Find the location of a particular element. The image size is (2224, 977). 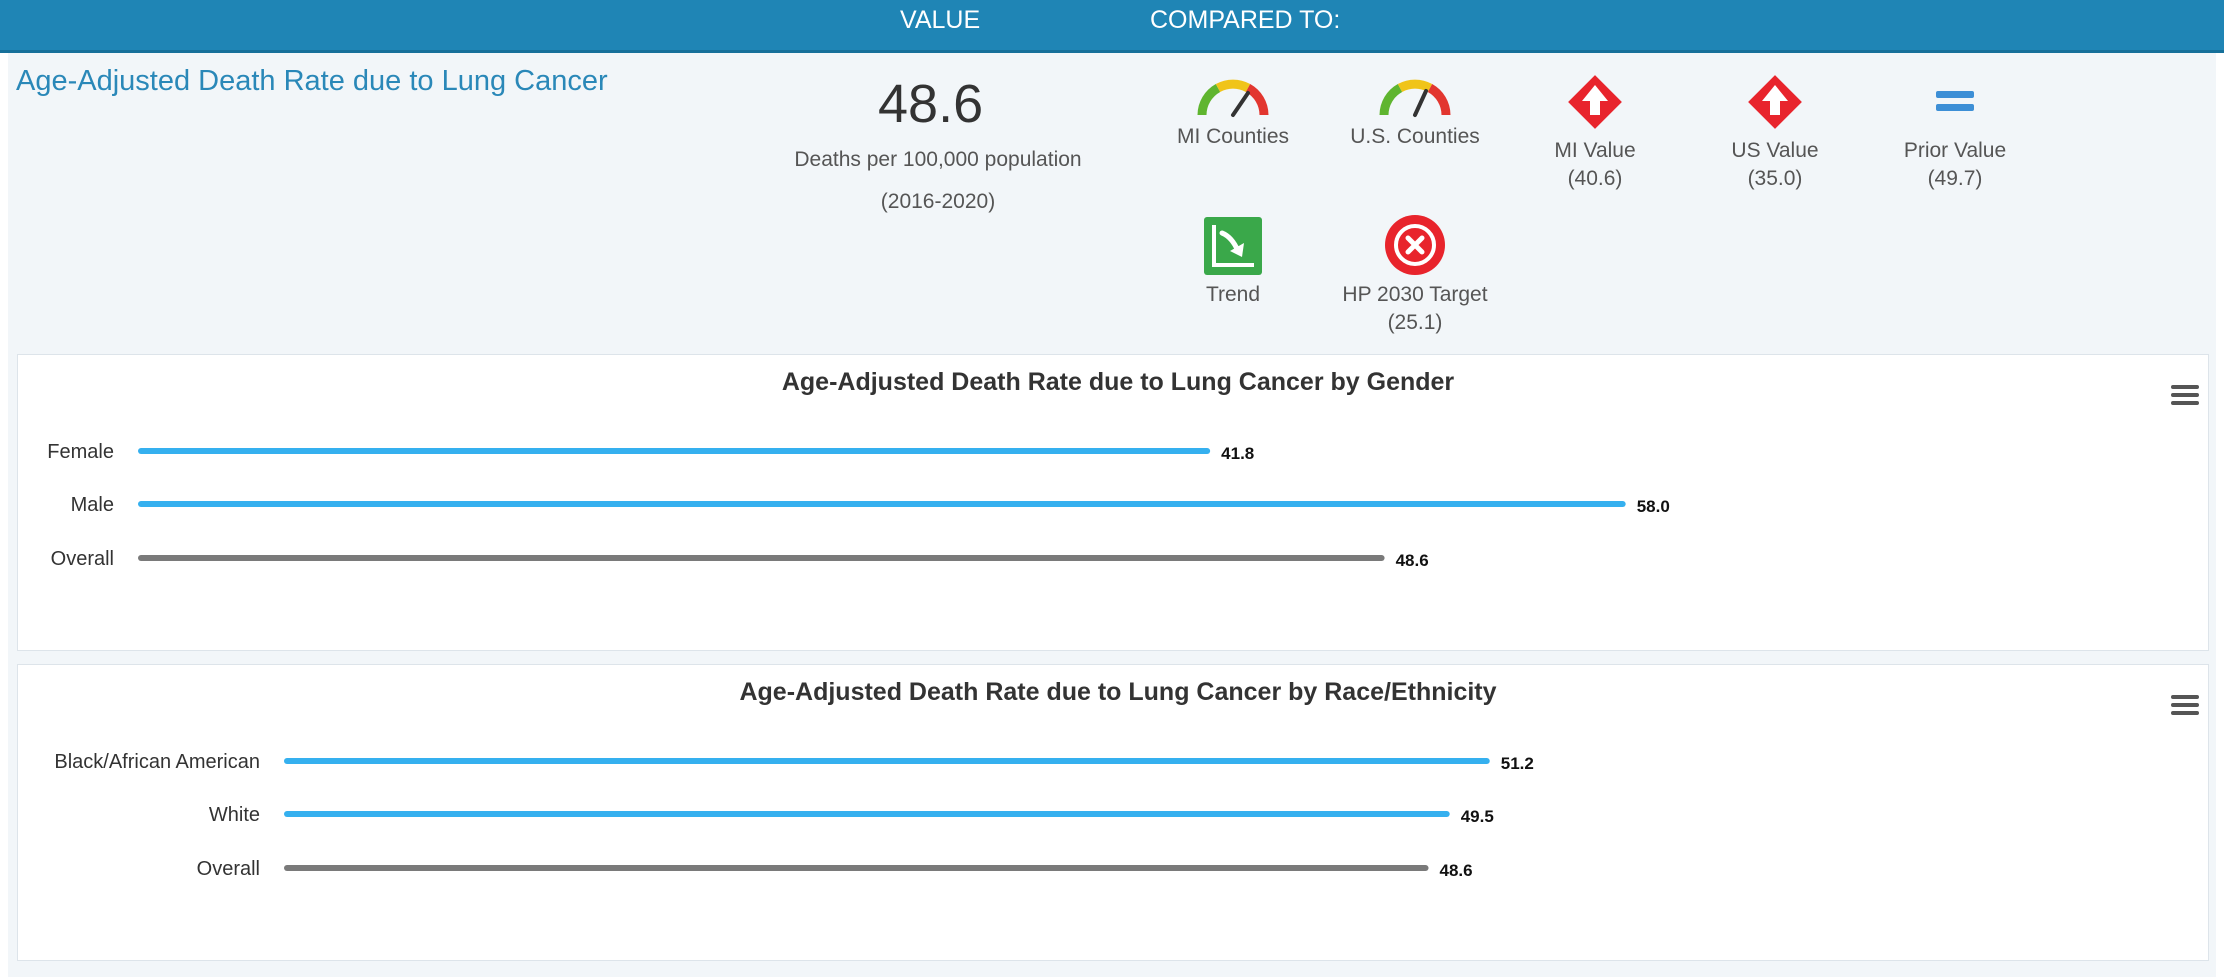

top-header-bar: VALUE COMPARED TO: is located at coordinates (1112, 26).